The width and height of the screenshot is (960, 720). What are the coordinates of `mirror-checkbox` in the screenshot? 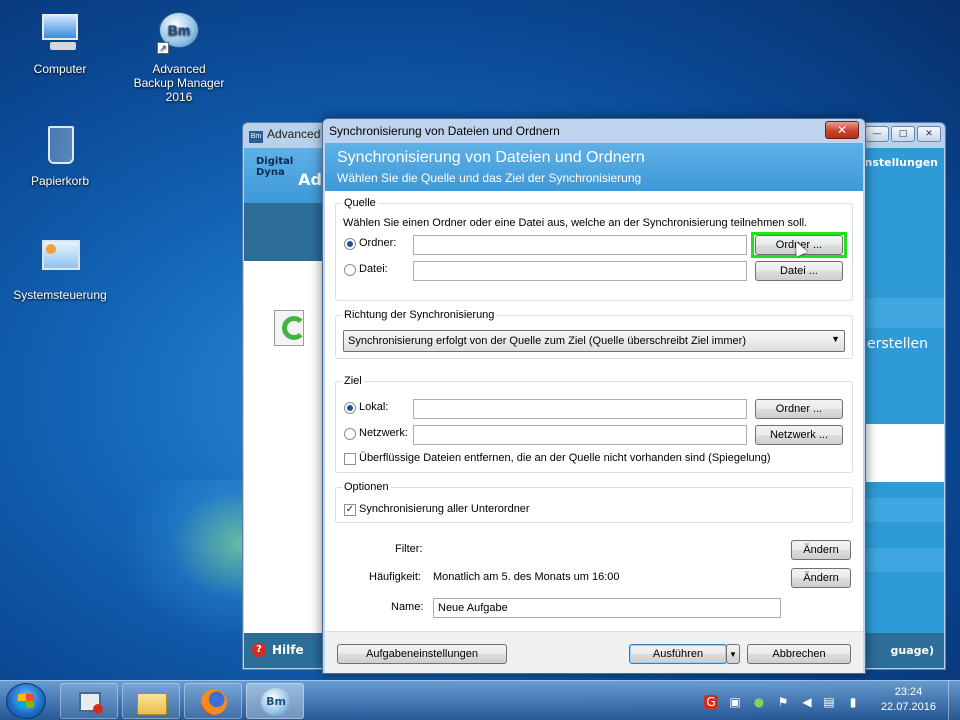 It's located at (350, 459).